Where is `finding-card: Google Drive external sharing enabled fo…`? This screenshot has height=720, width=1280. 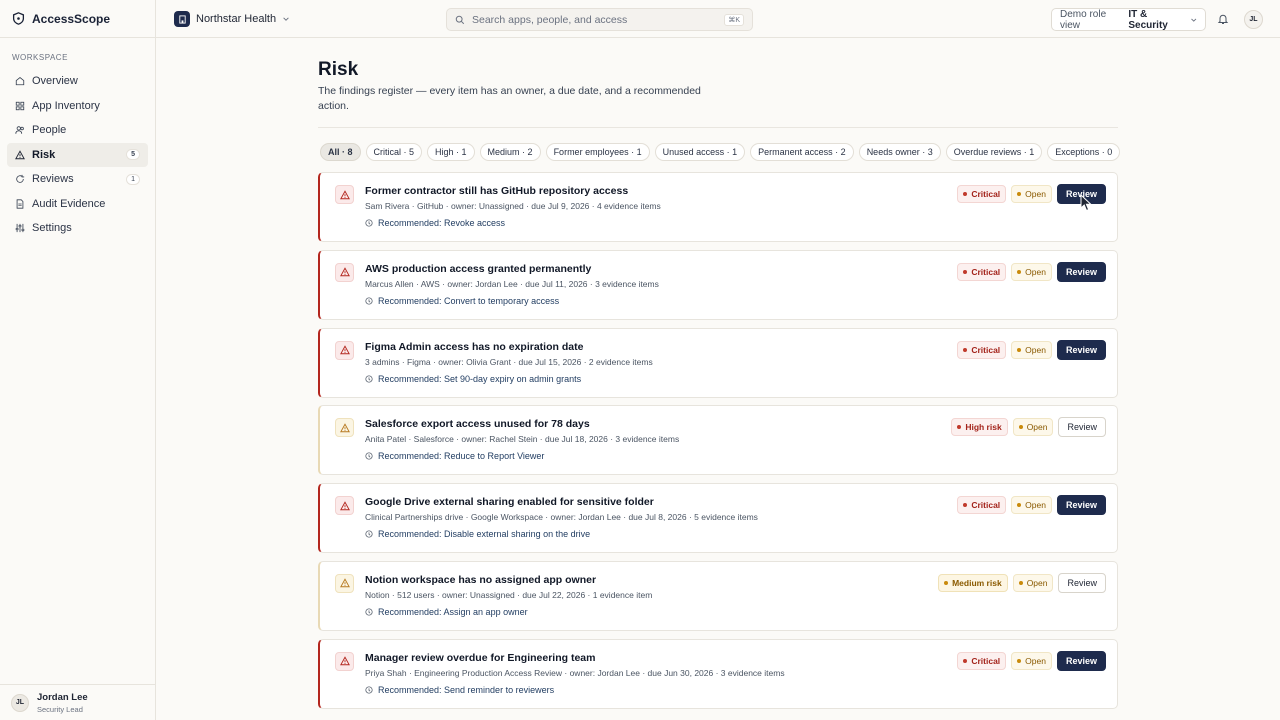
finding-card: Google Drive external sharing enabled fo… is located at coordinates (718, 518).